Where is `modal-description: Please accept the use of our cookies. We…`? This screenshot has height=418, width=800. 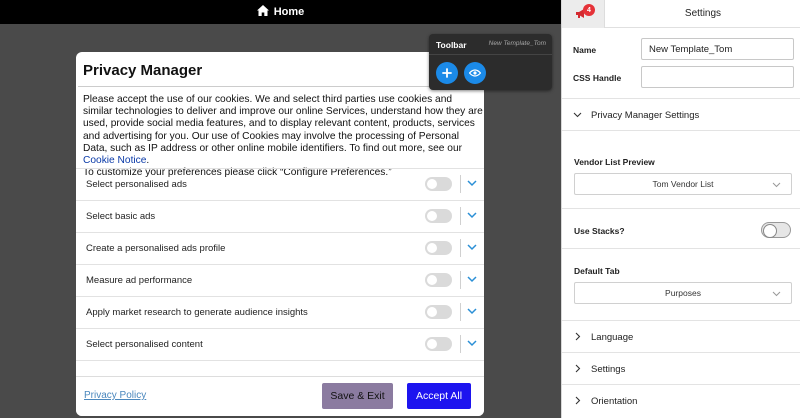
modal-description: Please accept the use of our cookies. We… is located at coordinates (283, 136).